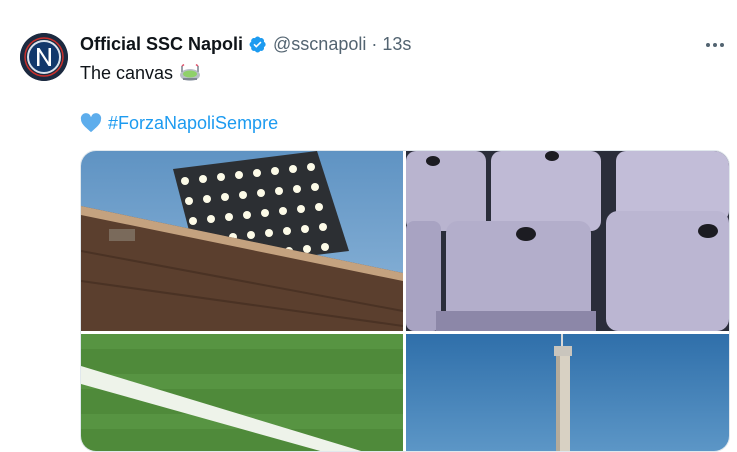  Describe the element at coordinates (242, 392) in the screenshot. I see `pitch-grass-photo` at that location.